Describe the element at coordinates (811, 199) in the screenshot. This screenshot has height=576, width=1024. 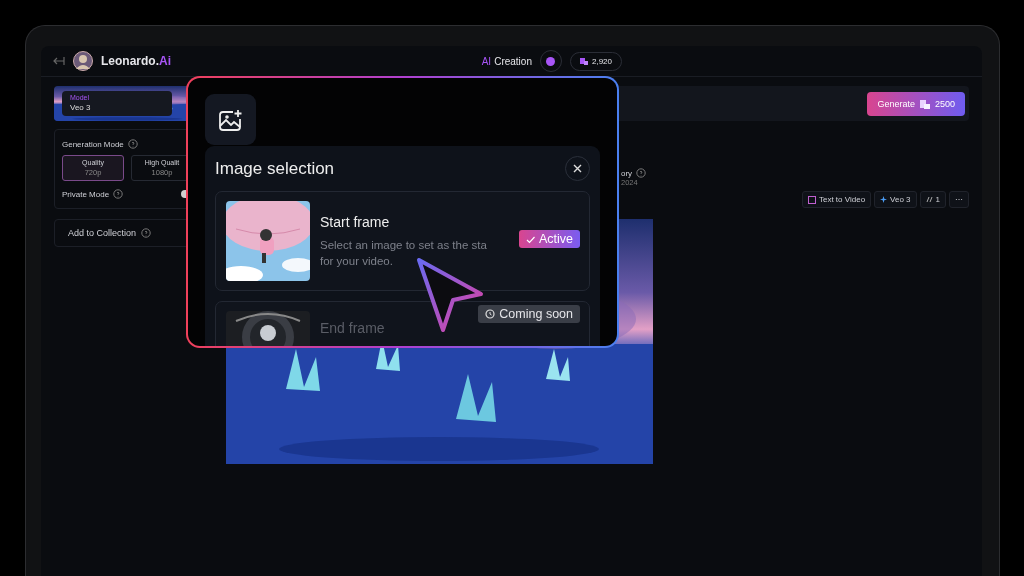
I see `video-icon` at that location.